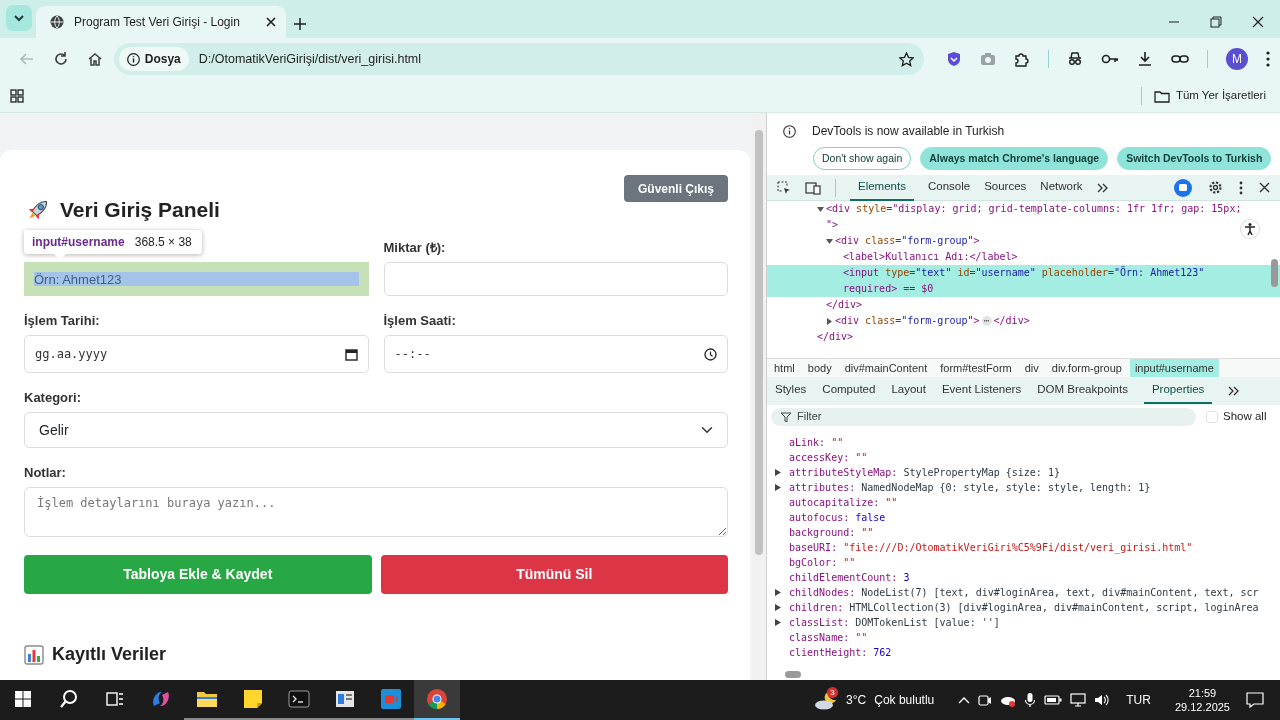 The width and height of the screenshot is (1280, 720). I want to click on notice-button: Always match Chrome's language, so click(1014, 158).